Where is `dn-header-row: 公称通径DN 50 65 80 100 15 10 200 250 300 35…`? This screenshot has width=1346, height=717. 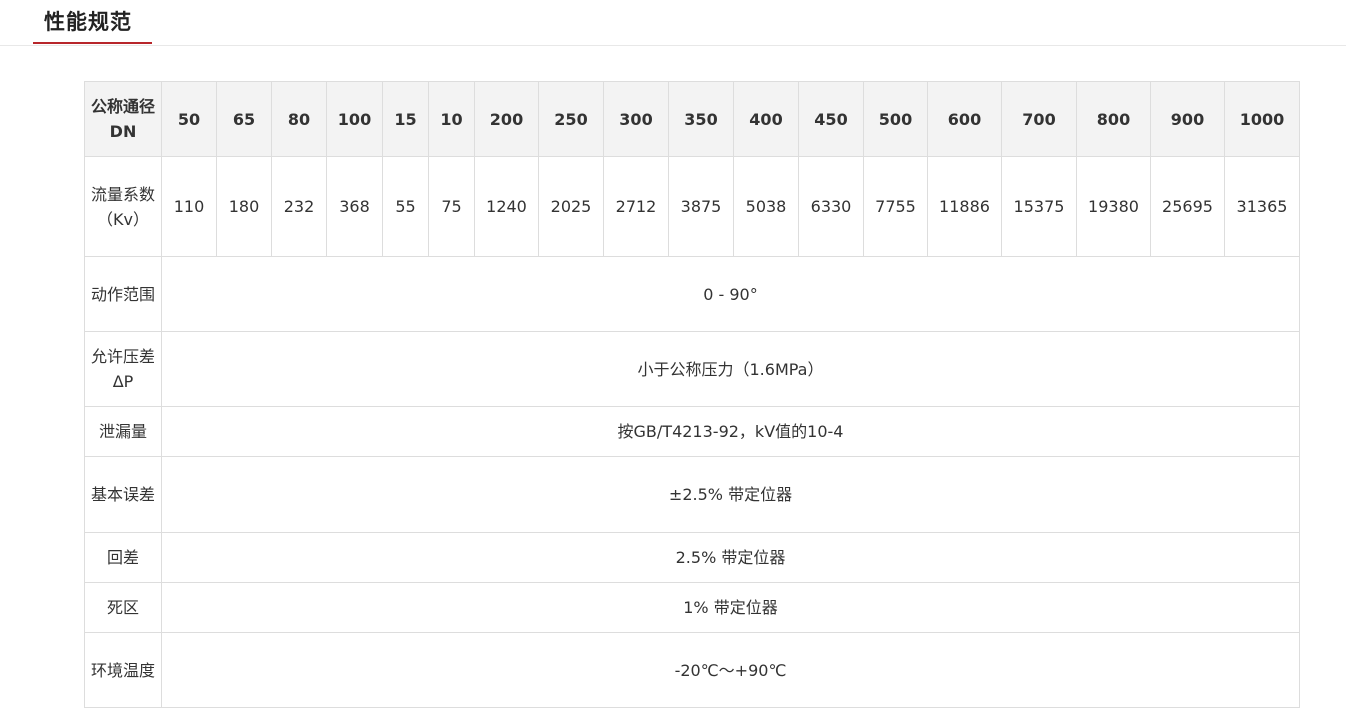 dn-header-row: 公称通径DN 50 65 80 100 15 10 200 250 300 35… is located at coordinates (692, 119).